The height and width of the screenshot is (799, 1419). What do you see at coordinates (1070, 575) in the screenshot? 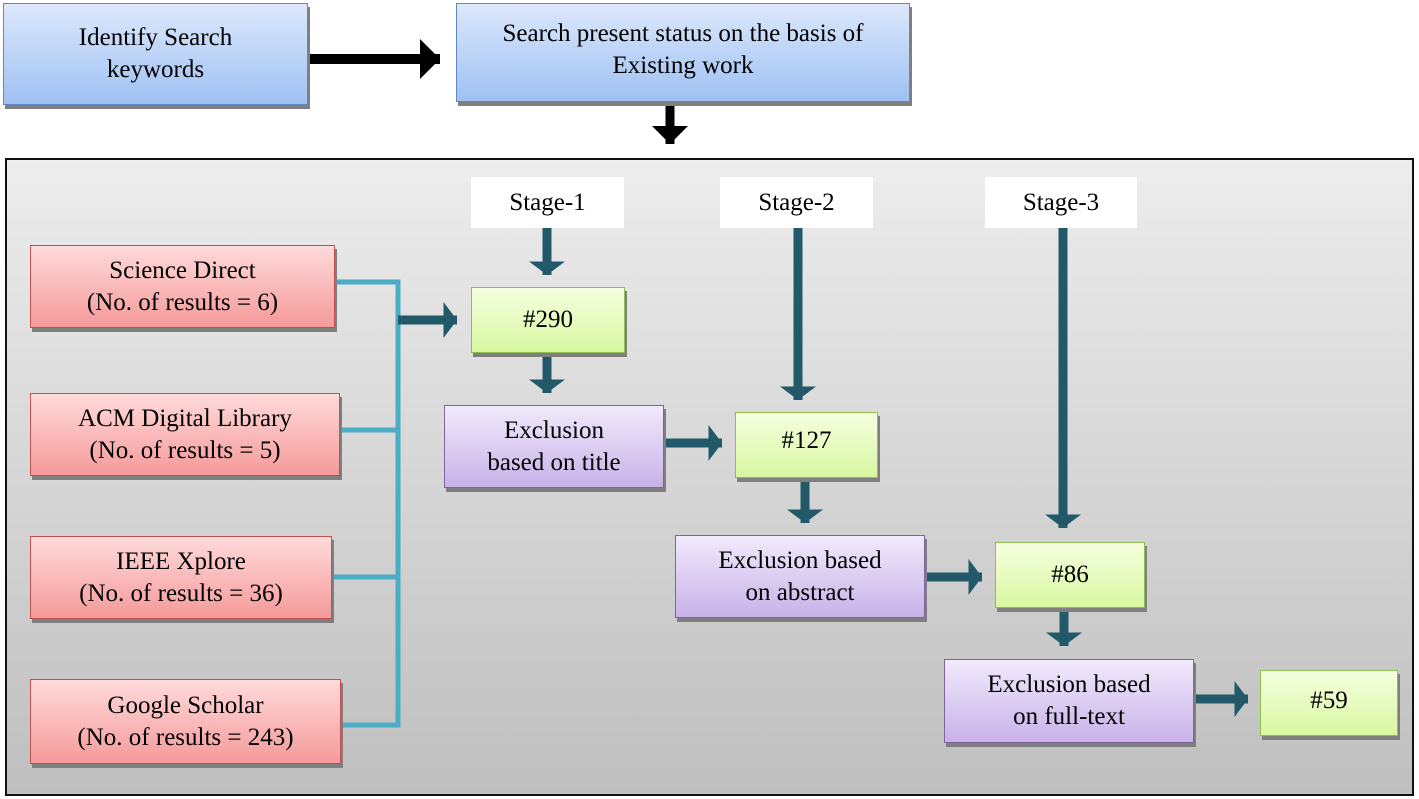
I see `count-86: #86` at bounding box center [1070, 575].